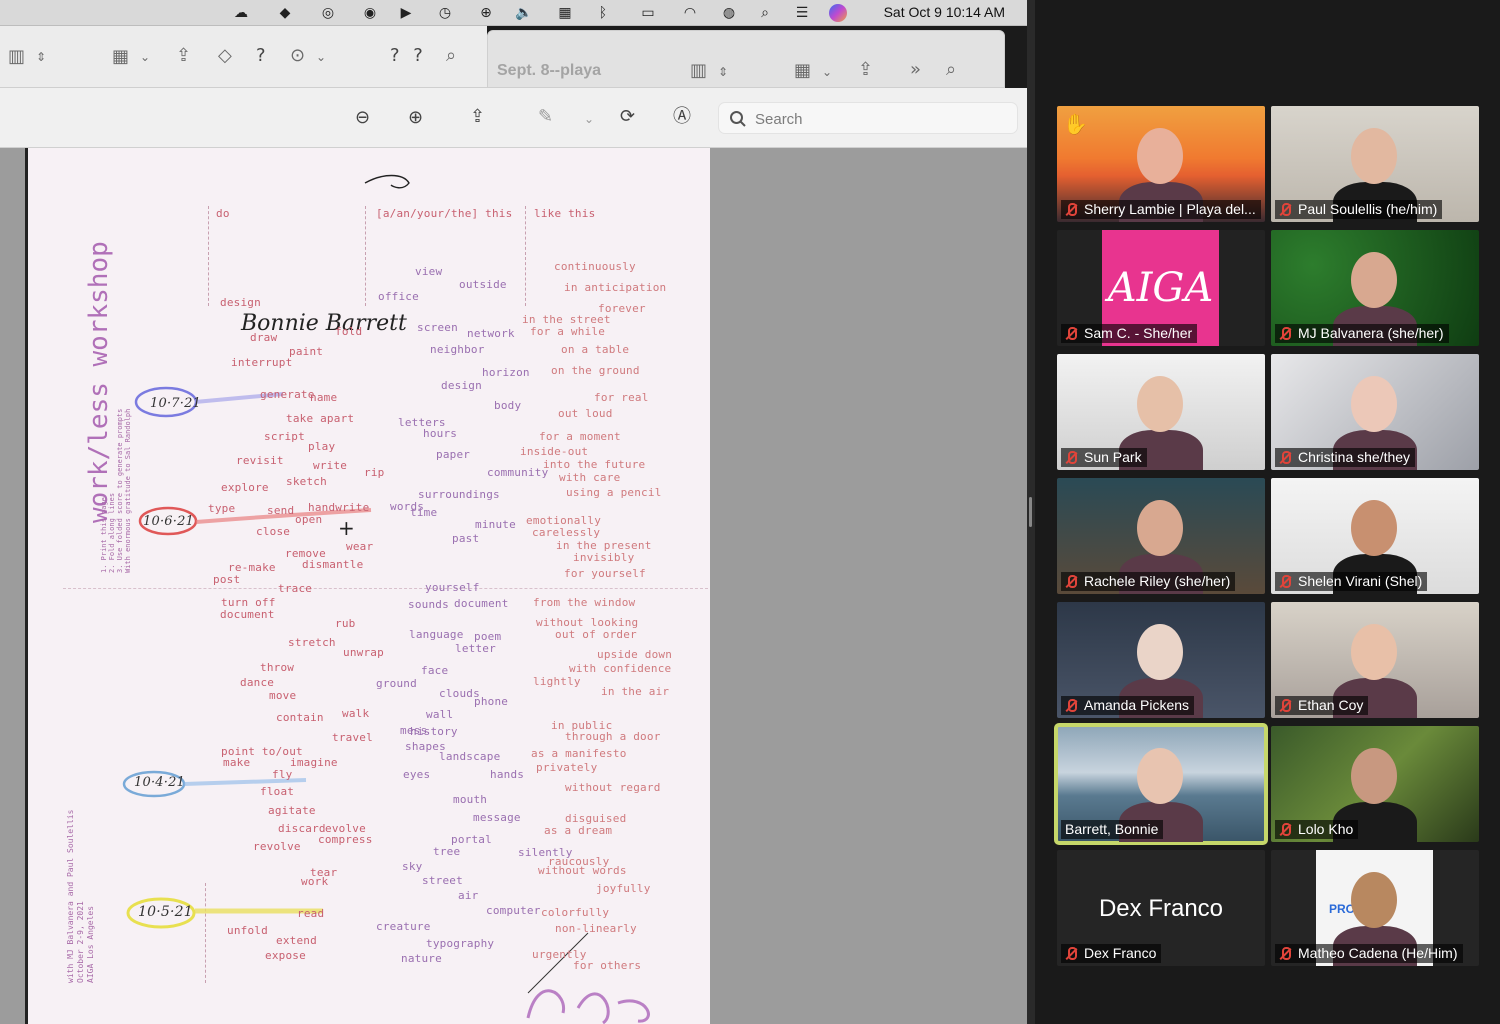  What do you see at coordinates (1375, 412) in the screenshot?
I see `participant-tile: Christina she/they` at bounding box center [1375, 412].